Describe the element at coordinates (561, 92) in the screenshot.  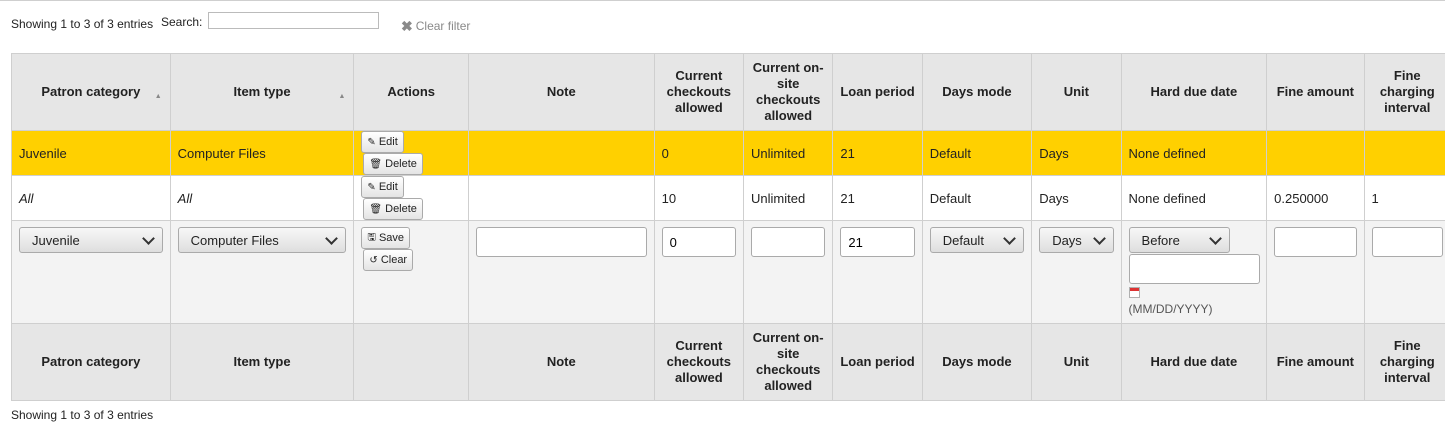
I see `col-header-note: Note` at that location.